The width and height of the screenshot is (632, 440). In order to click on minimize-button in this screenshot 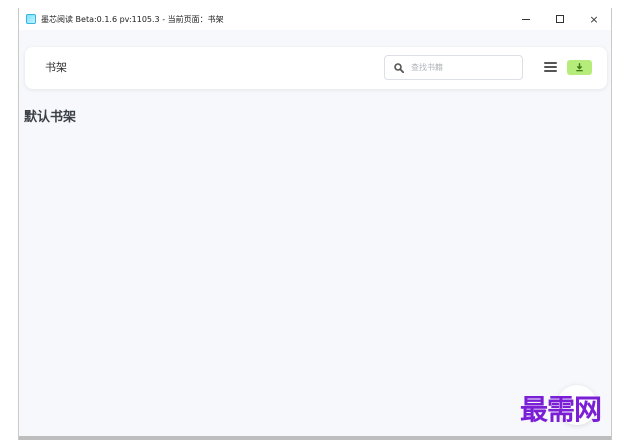, I will do `click(526, 19)`.